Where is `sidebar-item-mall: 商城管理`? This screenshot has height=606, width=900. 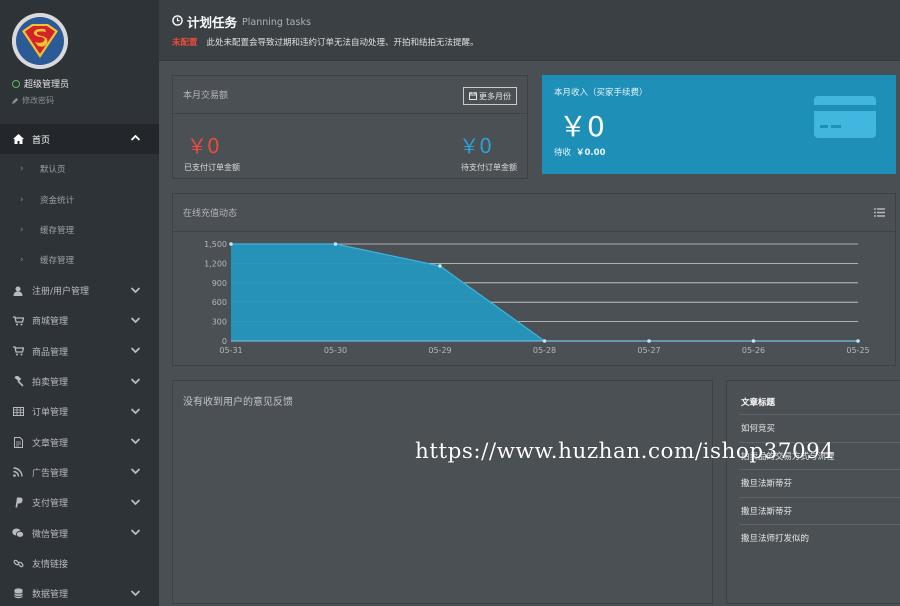 sidebar-item-mall: 商城管理 is located at coordinates (79, 321).